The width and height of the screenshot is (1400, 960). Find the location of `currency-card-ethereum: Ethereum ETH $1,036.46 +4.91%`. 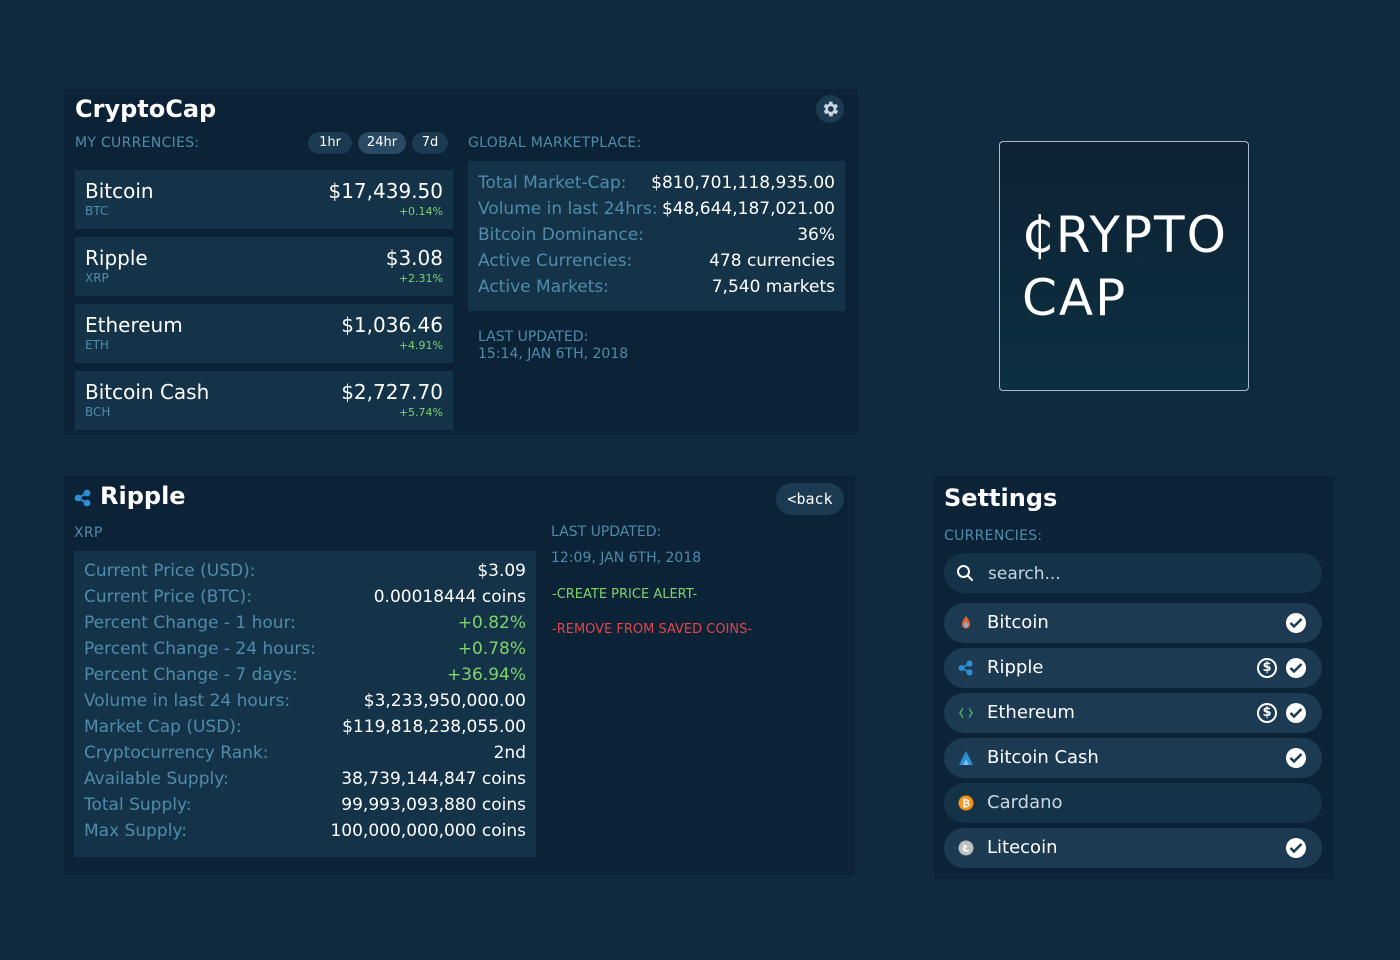

currency-card-ethereum: Ethereum ETH $1,036.46 +4.91% is located at coordinates (264, 333).